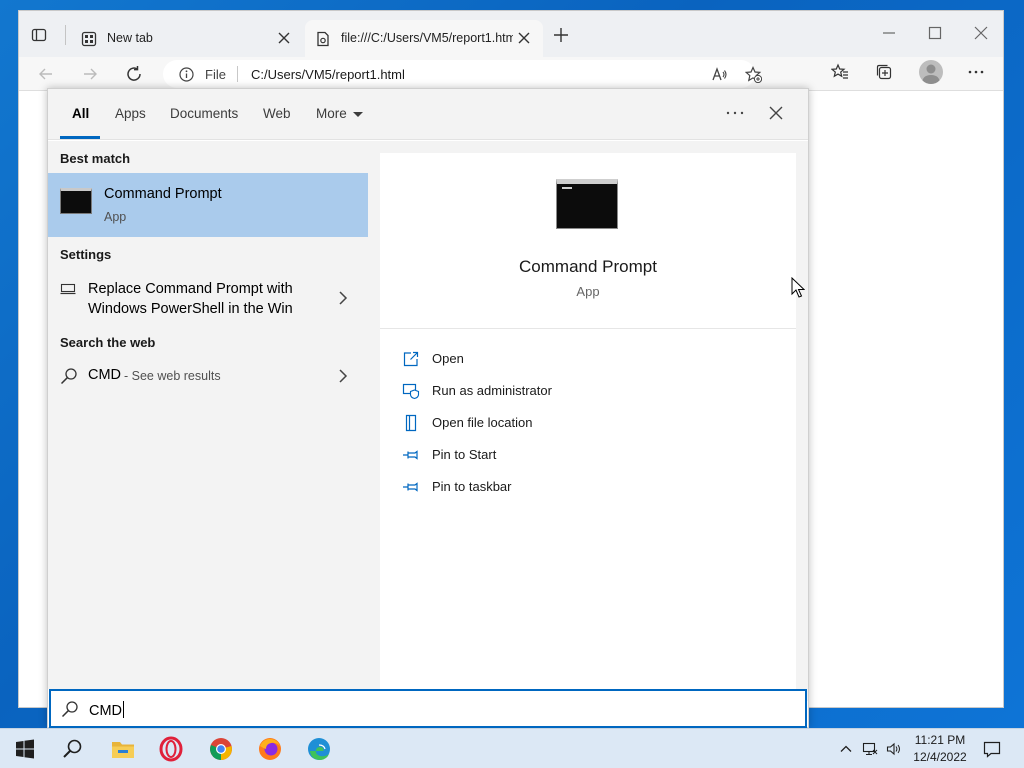 The image size is (1024, 768). I want to click on back-arrow-icon, so click(46, 74).